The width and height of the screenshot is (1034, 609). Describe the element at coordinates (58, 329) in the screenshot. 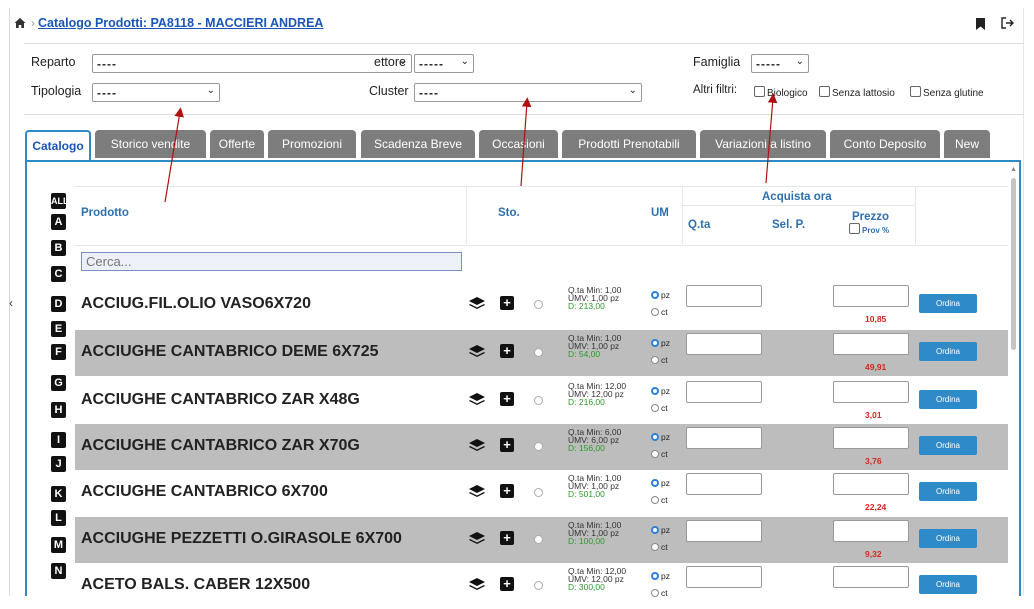

I see `alpha-e: E` at that location.